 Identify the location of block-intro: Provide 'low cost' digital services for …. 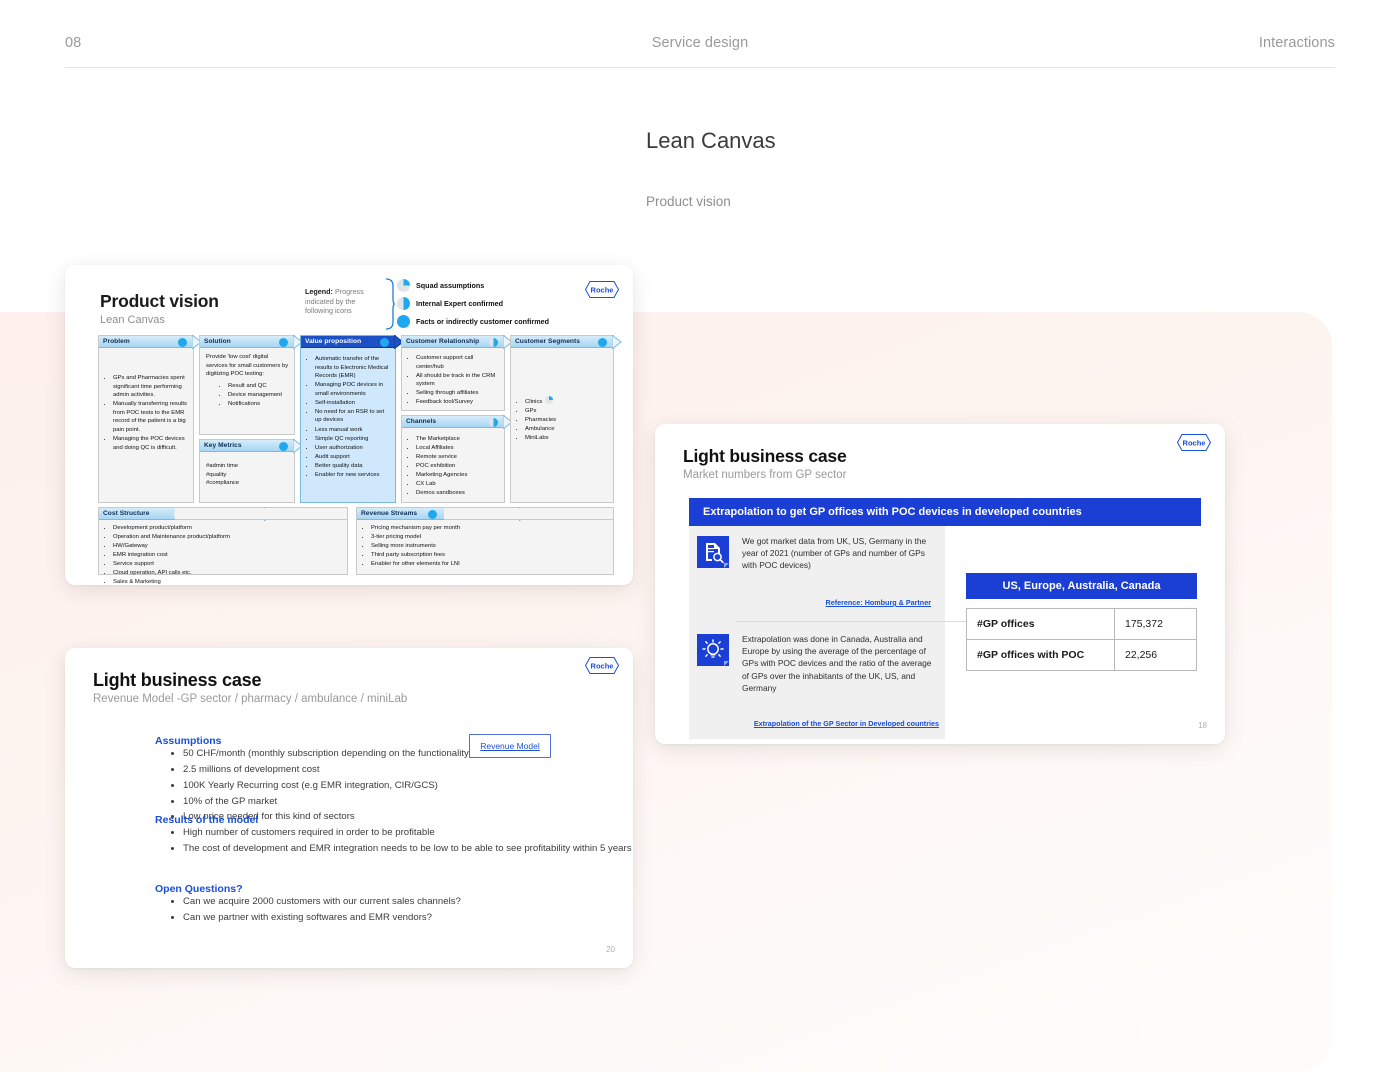
(247, 366).